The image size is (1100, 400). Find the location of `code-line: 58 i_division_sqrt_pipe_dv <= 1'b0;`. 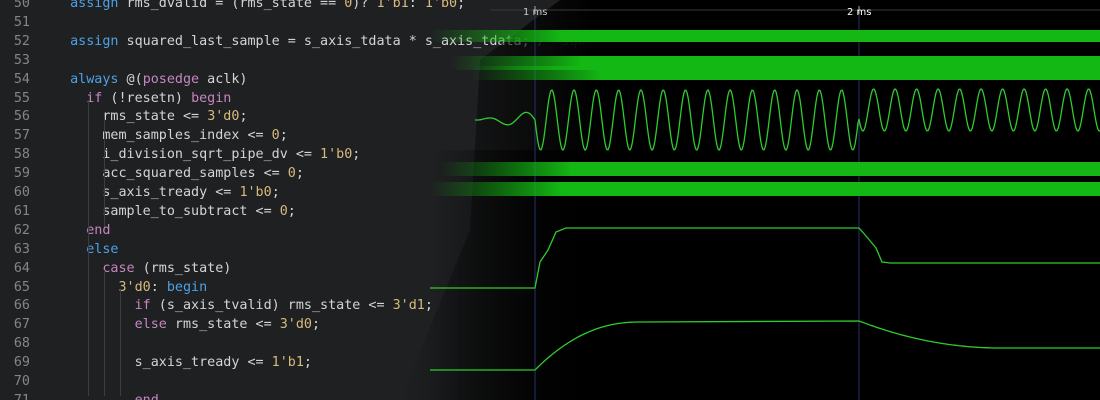

code-line: 58 i_division_sqrt_pipe_dv <= 1'b0; is located at coordinates (550, 154).